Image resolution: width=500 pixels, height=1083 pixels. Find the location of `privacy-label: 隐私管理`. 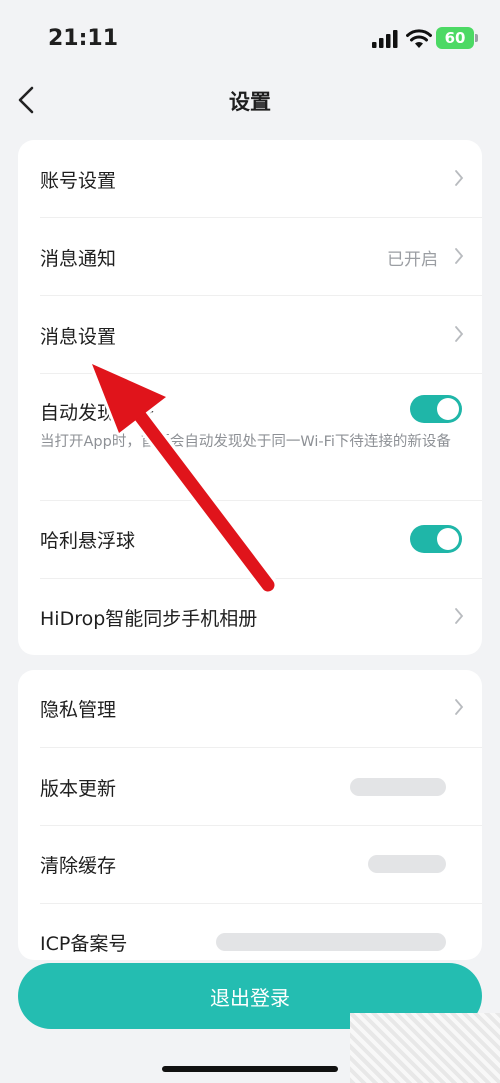

privacy-label: 隐私管理 is located at coordinates (78, 710).